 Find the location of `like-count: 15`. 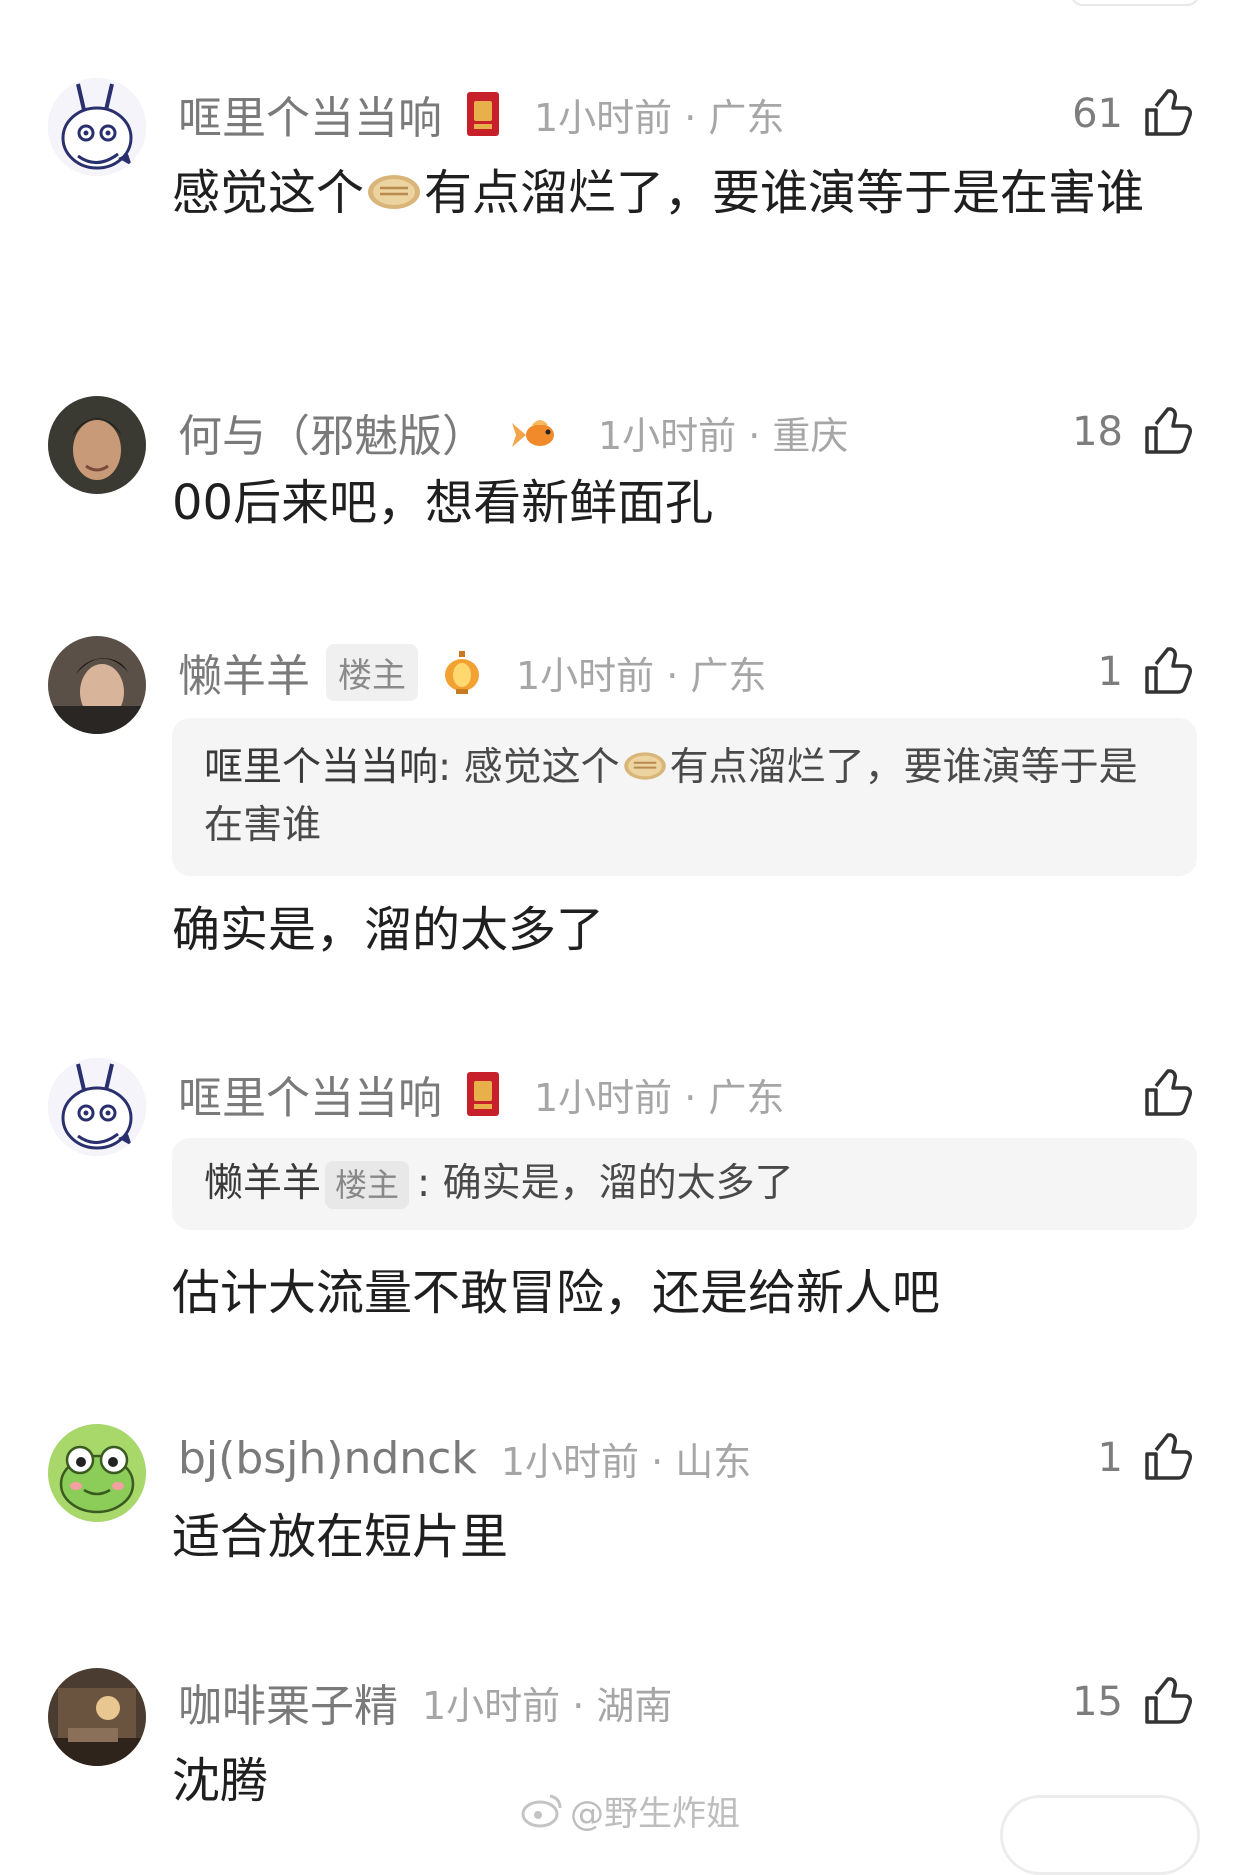

like-count: 15 is located at coordinates (1097, 1702).